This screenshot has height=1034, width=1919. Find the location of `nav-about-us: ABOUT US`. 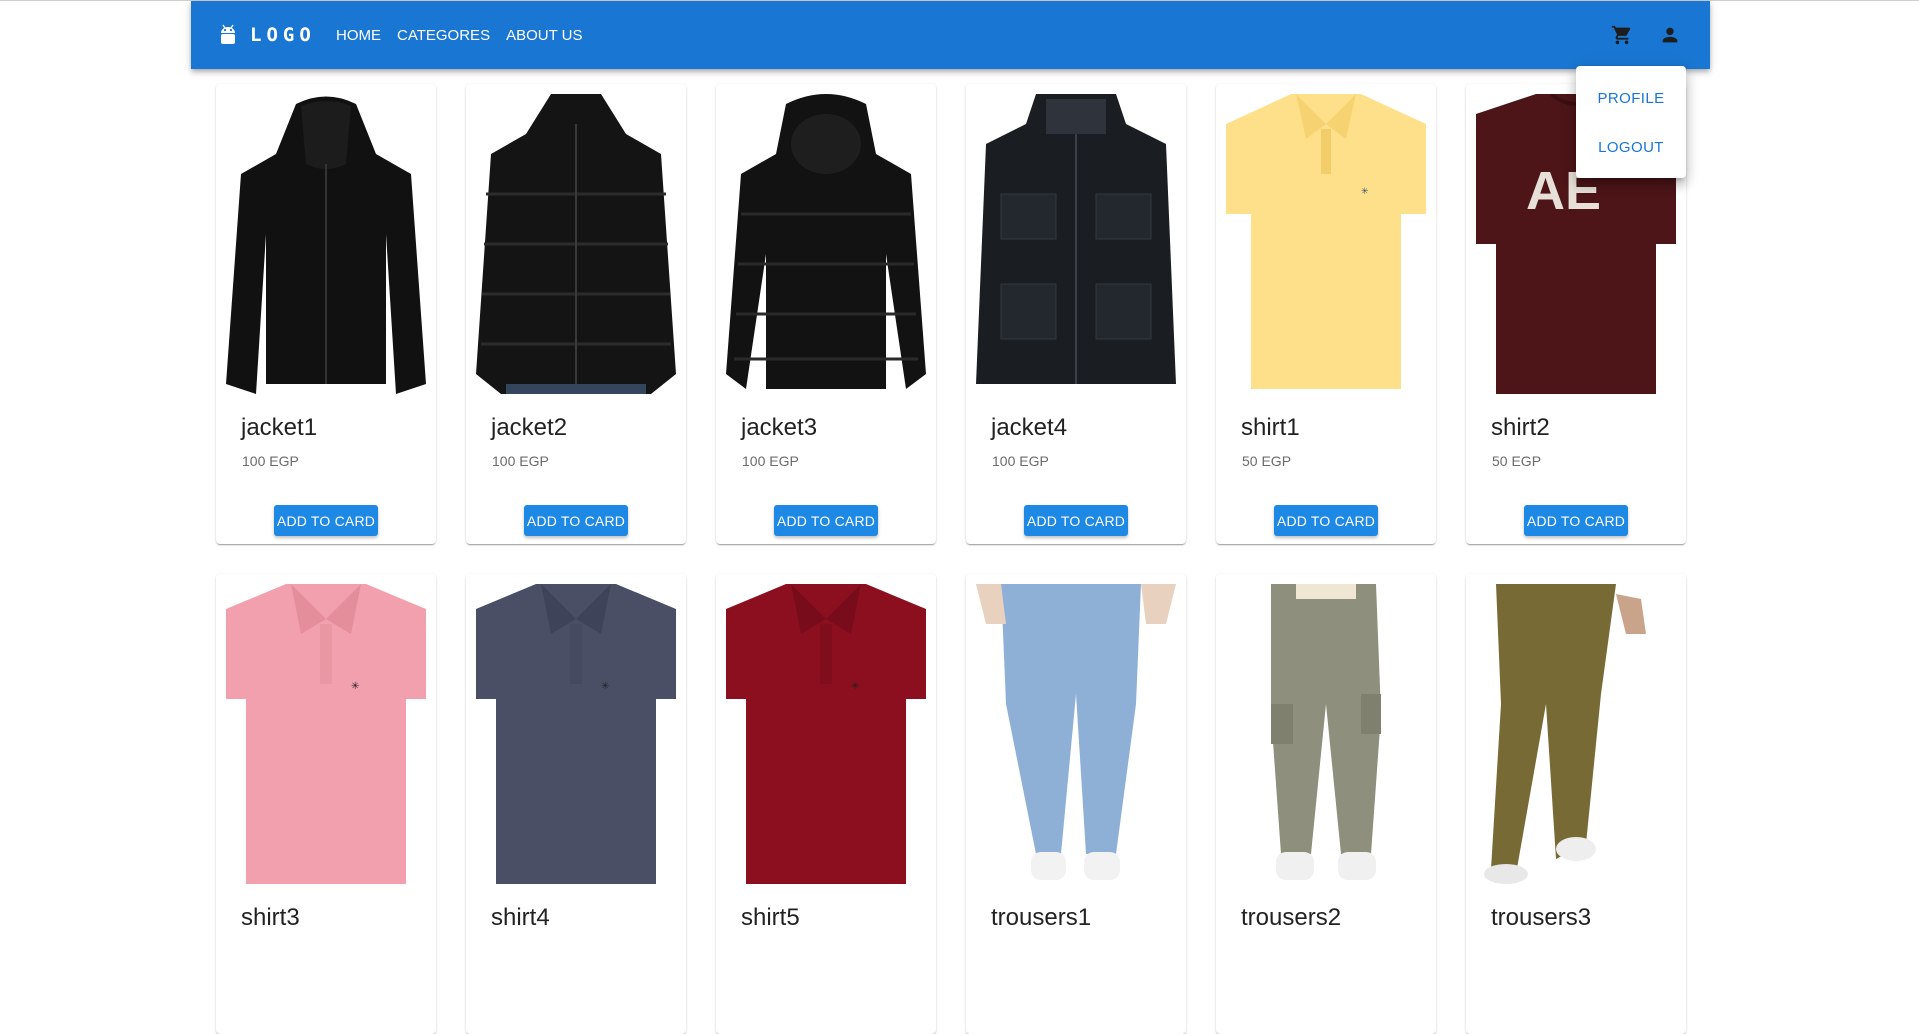

nav-about-us: ABOUT US is located at coordinates (544, 35).